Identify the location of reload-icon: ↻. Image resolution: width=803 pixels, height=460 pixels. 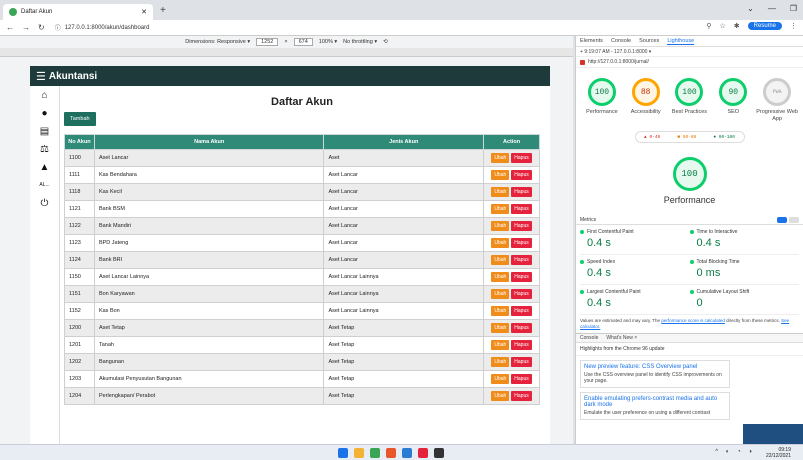
(41, 27).